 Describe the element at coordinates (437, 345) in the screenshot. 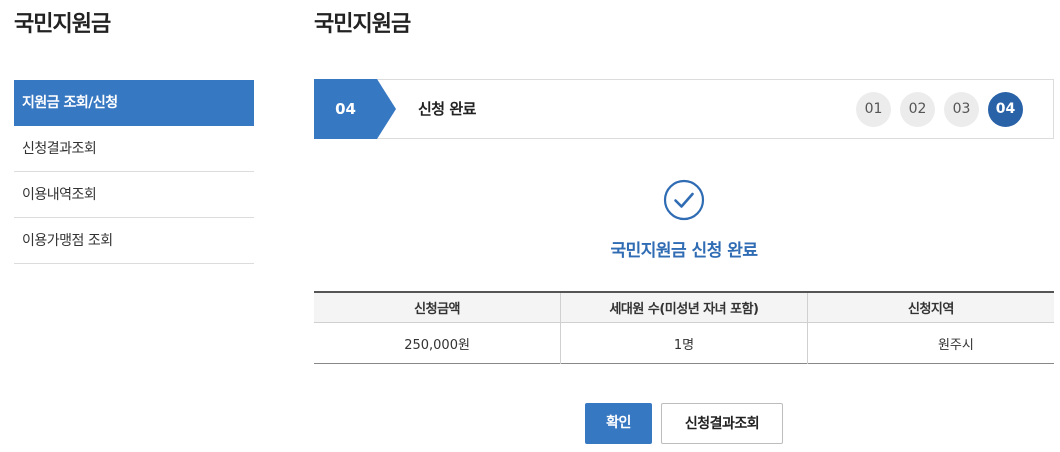

I see `cell-amount: 250,000원` at that location.